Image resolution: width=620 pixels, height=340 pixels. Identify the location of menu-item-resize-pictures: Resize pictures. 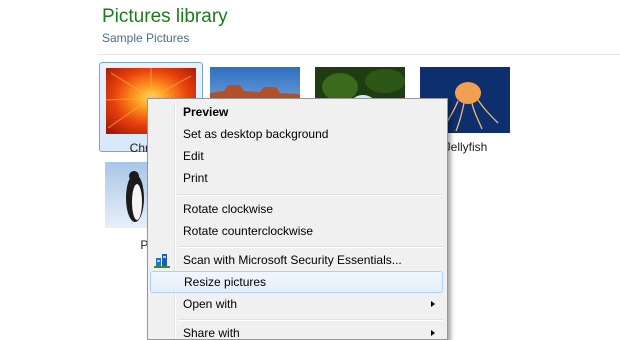
(296, 282).